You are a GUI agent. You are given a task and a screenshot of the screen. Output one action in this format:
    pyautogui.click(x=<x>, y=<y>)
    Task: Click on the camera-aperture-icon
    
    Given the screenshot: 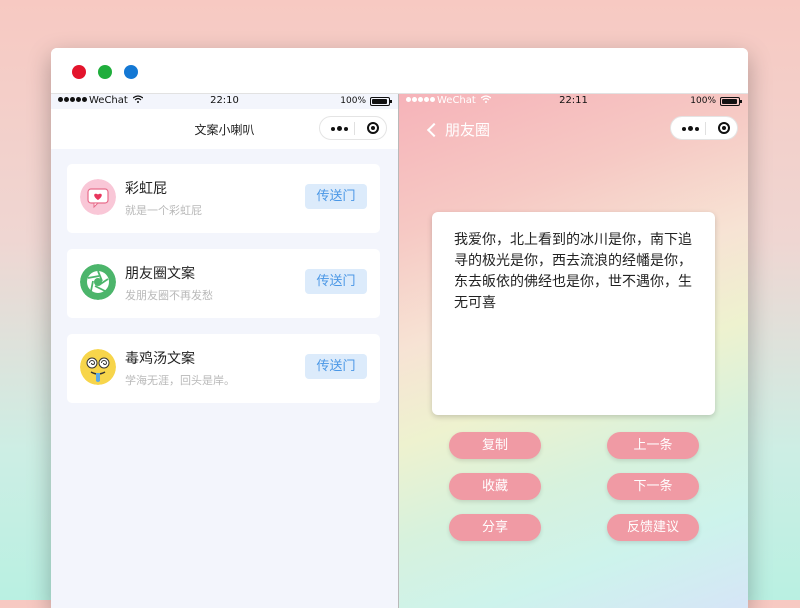 What is the action you would take?
    pyautogui.click(x=98, y=282)
    